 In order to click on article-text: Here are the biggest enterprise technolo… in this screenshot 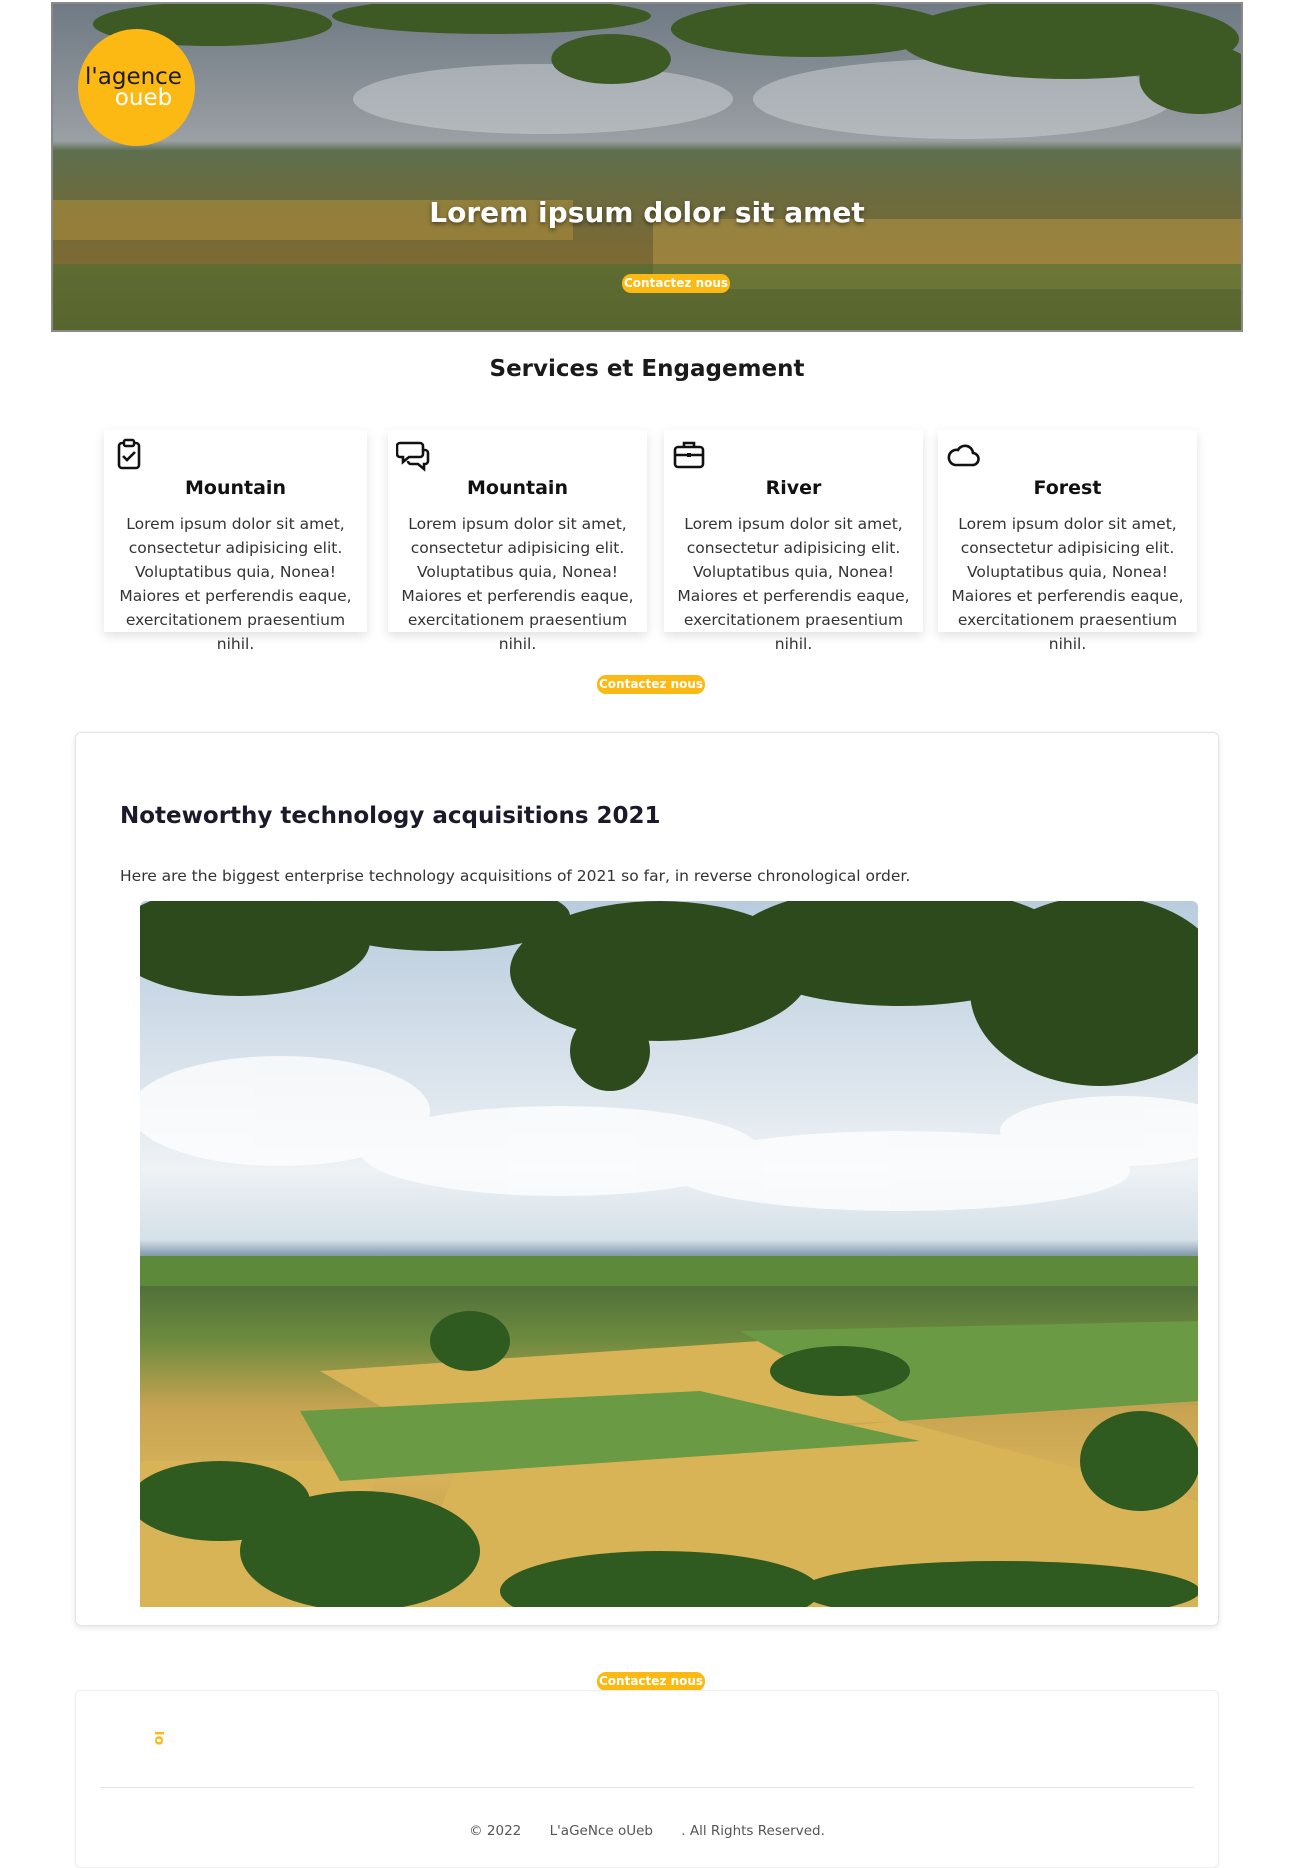, I will do `click(515, 876)`.